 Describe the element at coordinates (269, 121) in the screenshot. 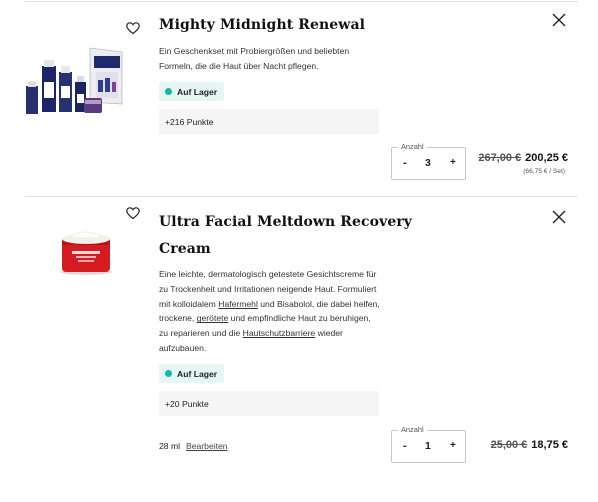

I see `reward-points: +216 Punkte` at that location.